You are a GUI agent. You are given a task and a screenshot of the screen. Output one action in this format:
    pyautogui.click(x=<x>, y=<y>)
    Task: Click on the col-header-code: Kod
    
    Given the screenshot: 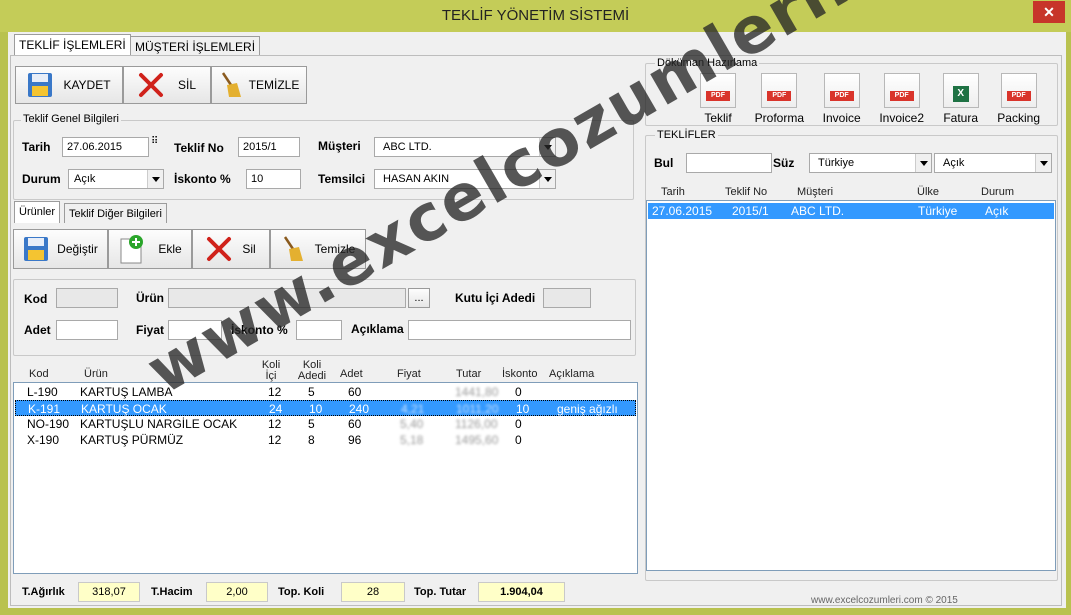 What is the action you would take?
    pyautogui.click(x=39, y=374)
    